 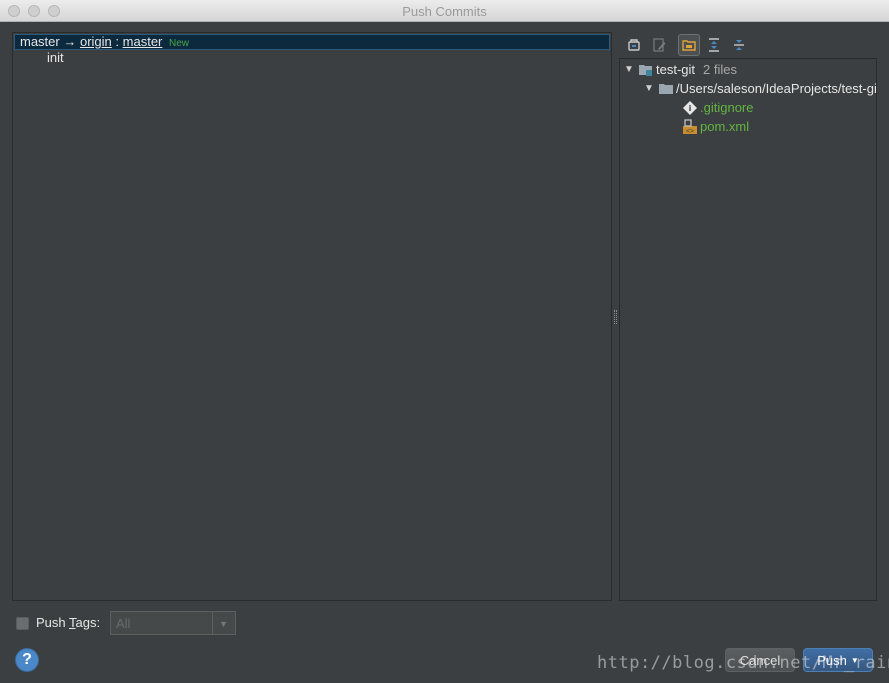 I want to click on tree-file: <> pom.xml, so click(x=715, y=126).